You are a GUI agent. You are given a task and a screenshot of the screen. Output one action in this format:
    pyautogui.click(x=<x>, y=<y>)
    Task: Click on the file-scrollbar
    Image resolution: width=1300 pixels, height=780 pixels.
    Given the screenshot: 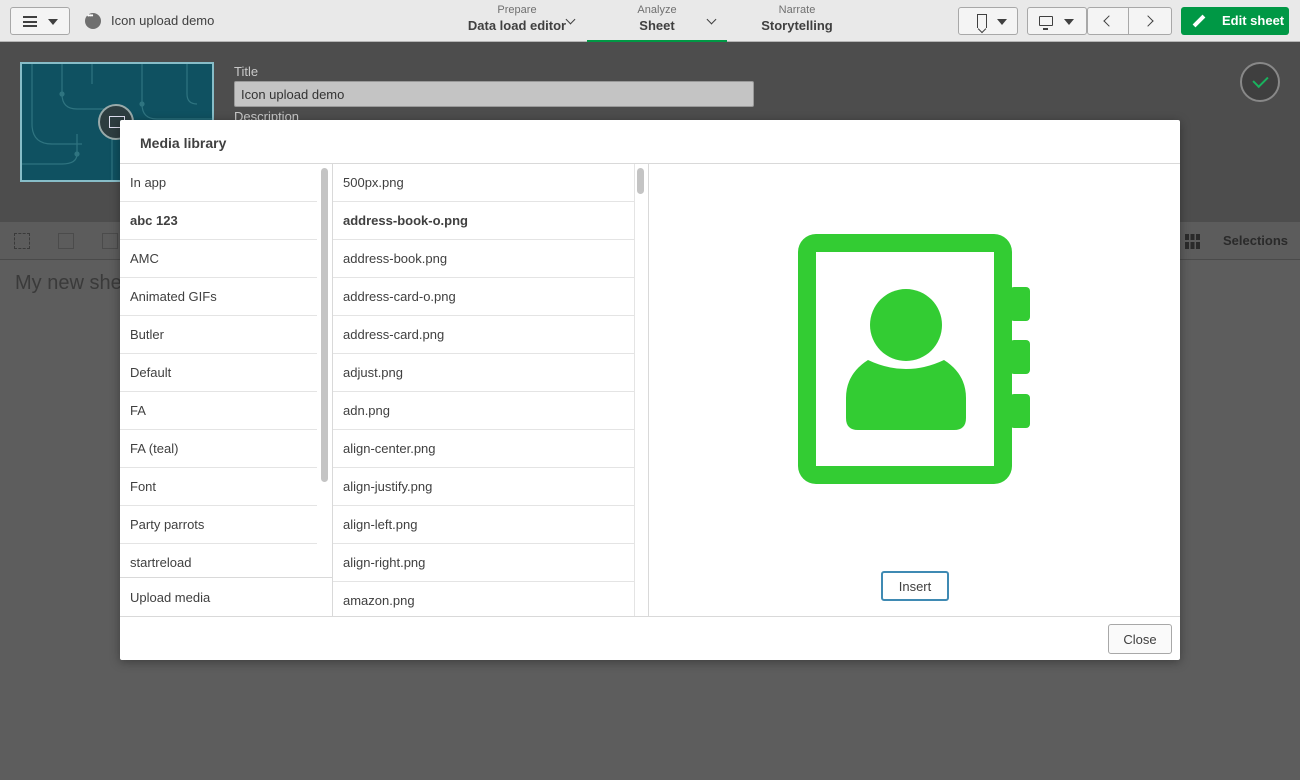 What is the action you would take?
    pyautogui.click(x=640, y=181)
    